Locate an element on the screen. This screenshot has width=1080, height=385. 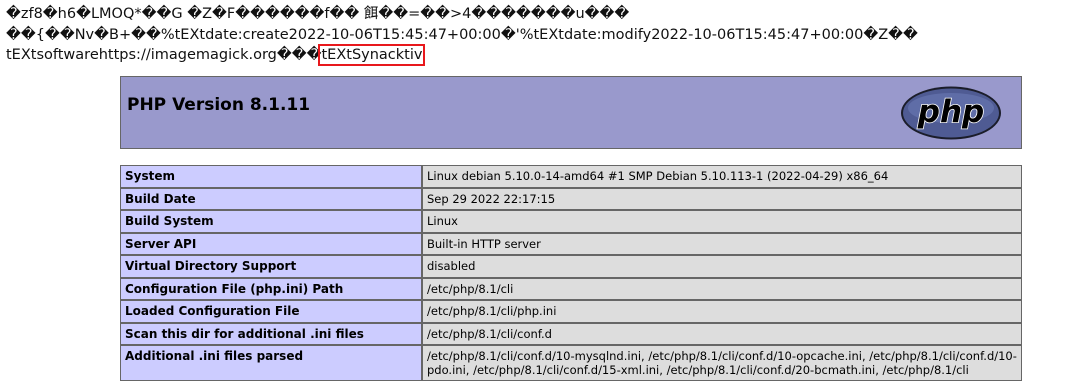
info-label: Configuration File (php.ini) Path is located at coordinates (271, 288).